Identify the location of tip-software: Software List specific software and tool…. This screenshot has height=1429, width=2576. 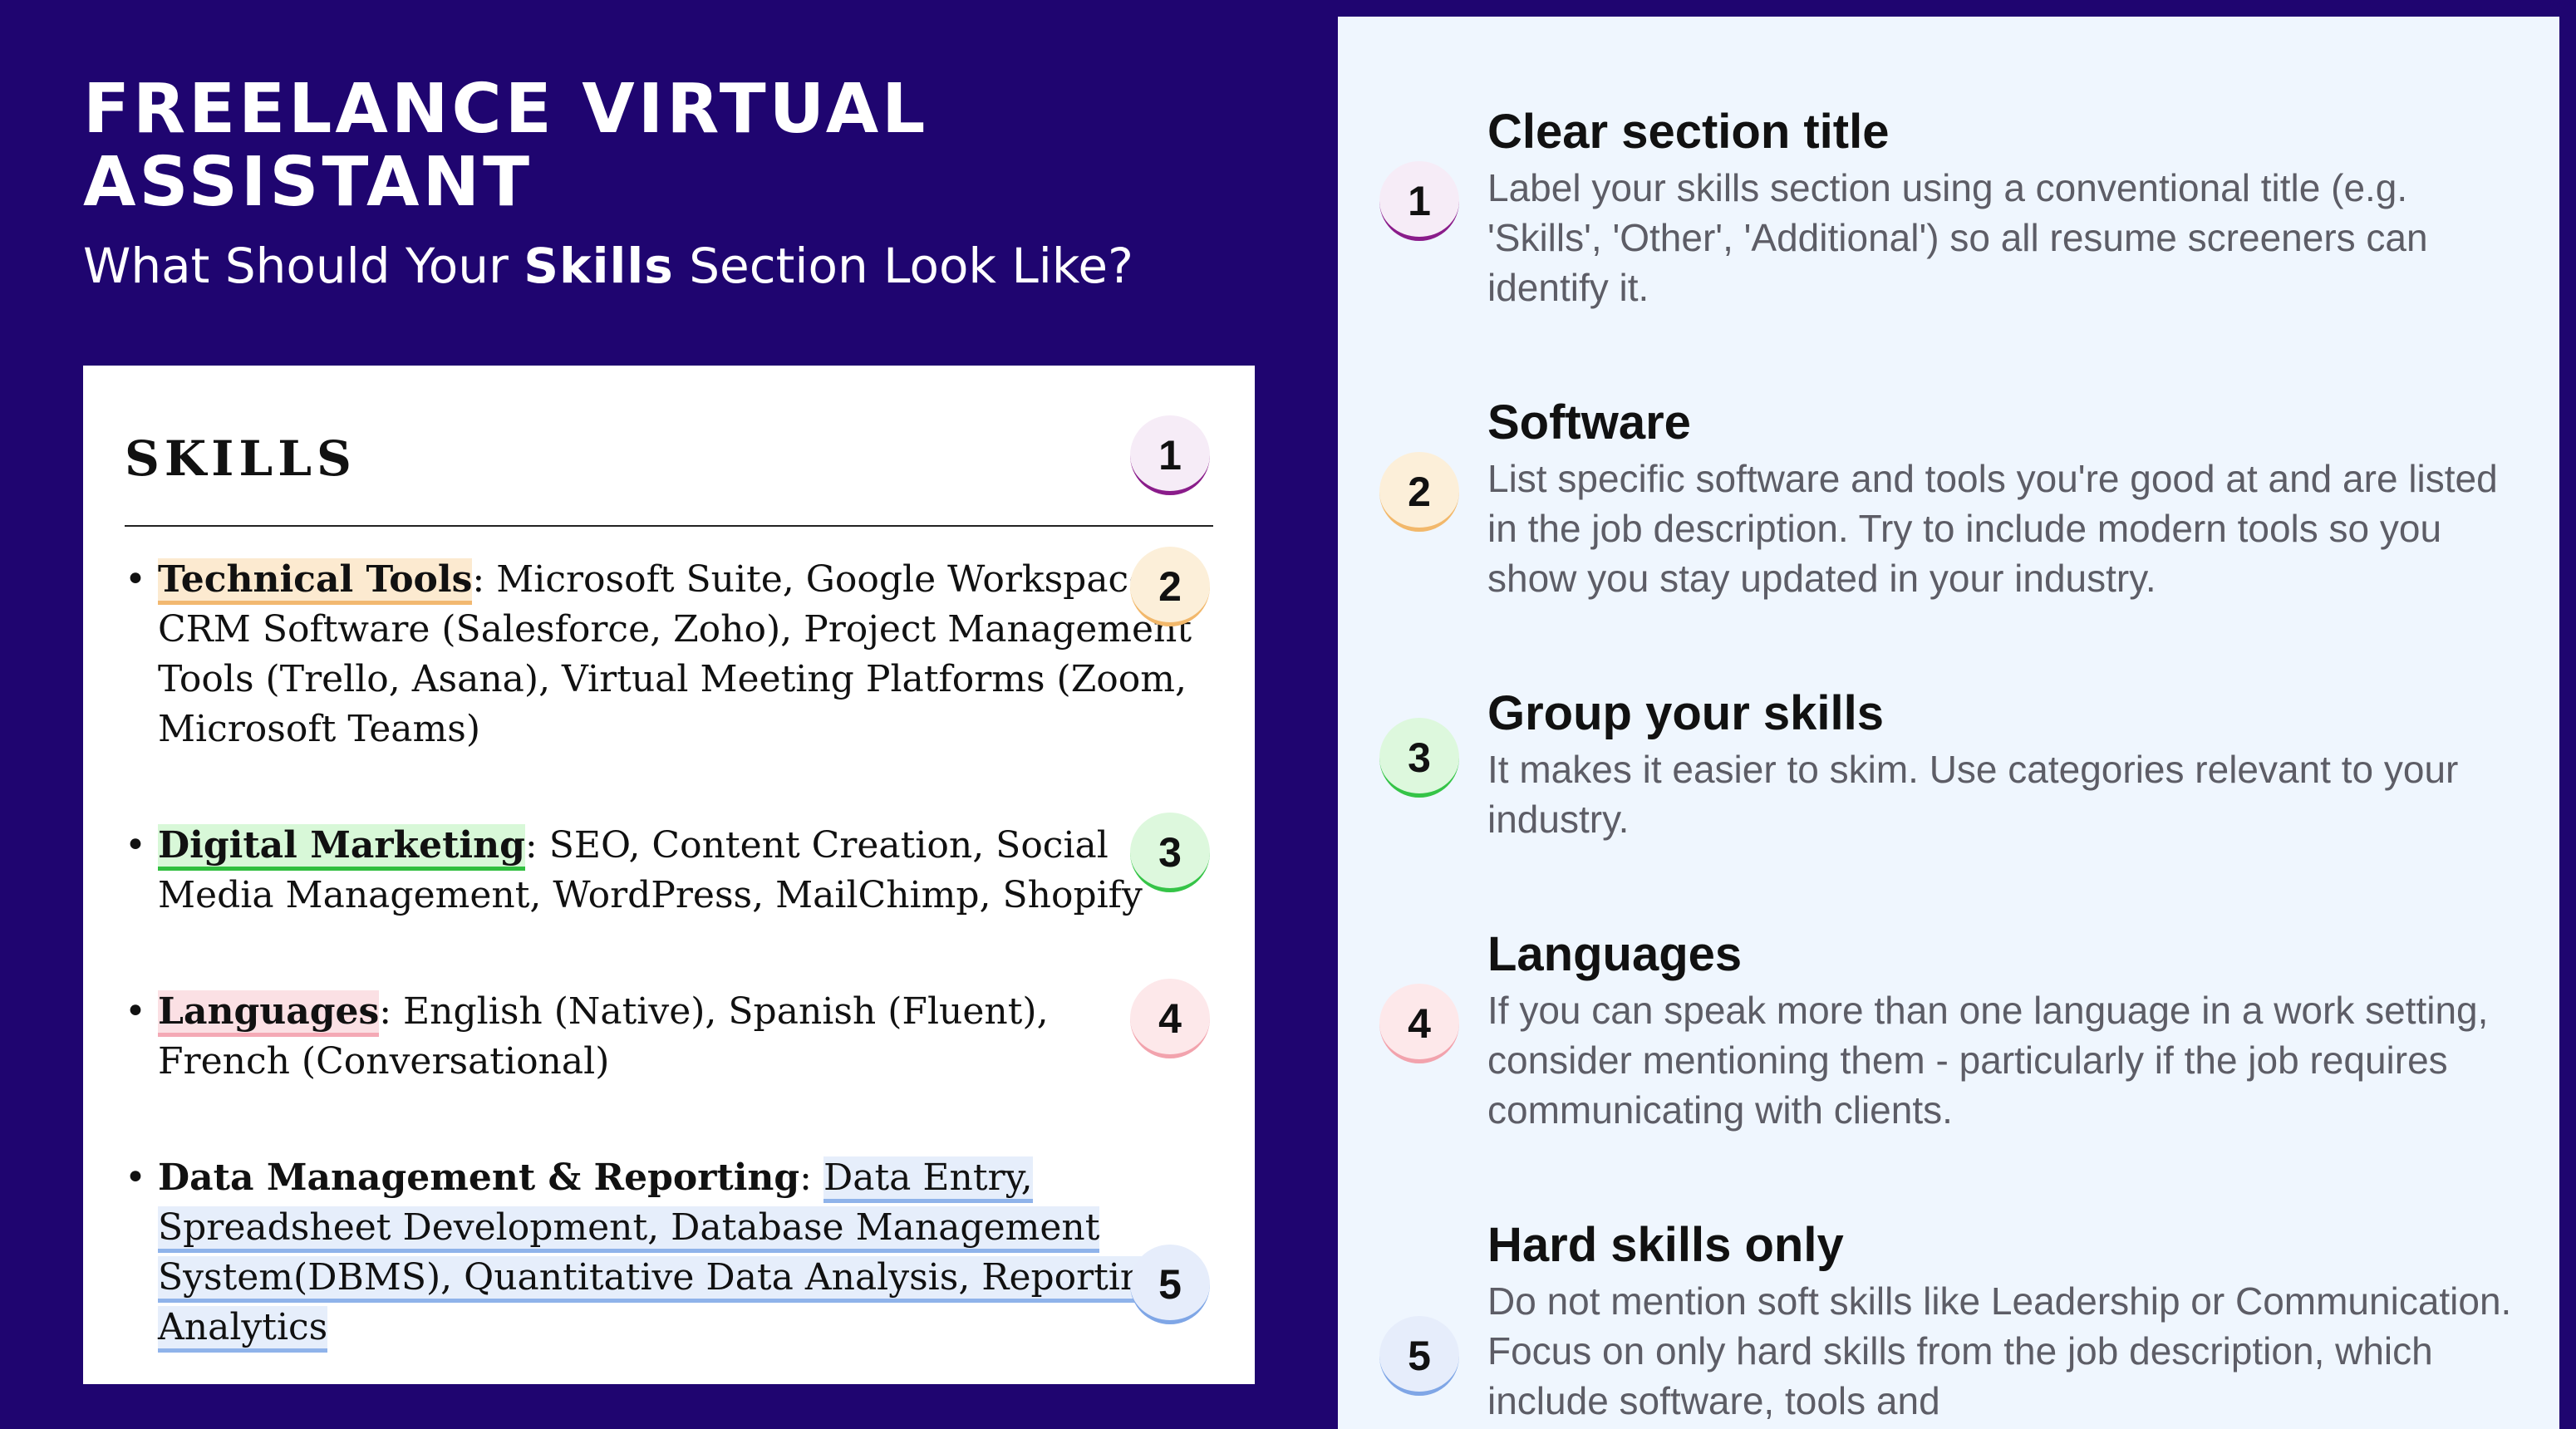
(2003, 498).